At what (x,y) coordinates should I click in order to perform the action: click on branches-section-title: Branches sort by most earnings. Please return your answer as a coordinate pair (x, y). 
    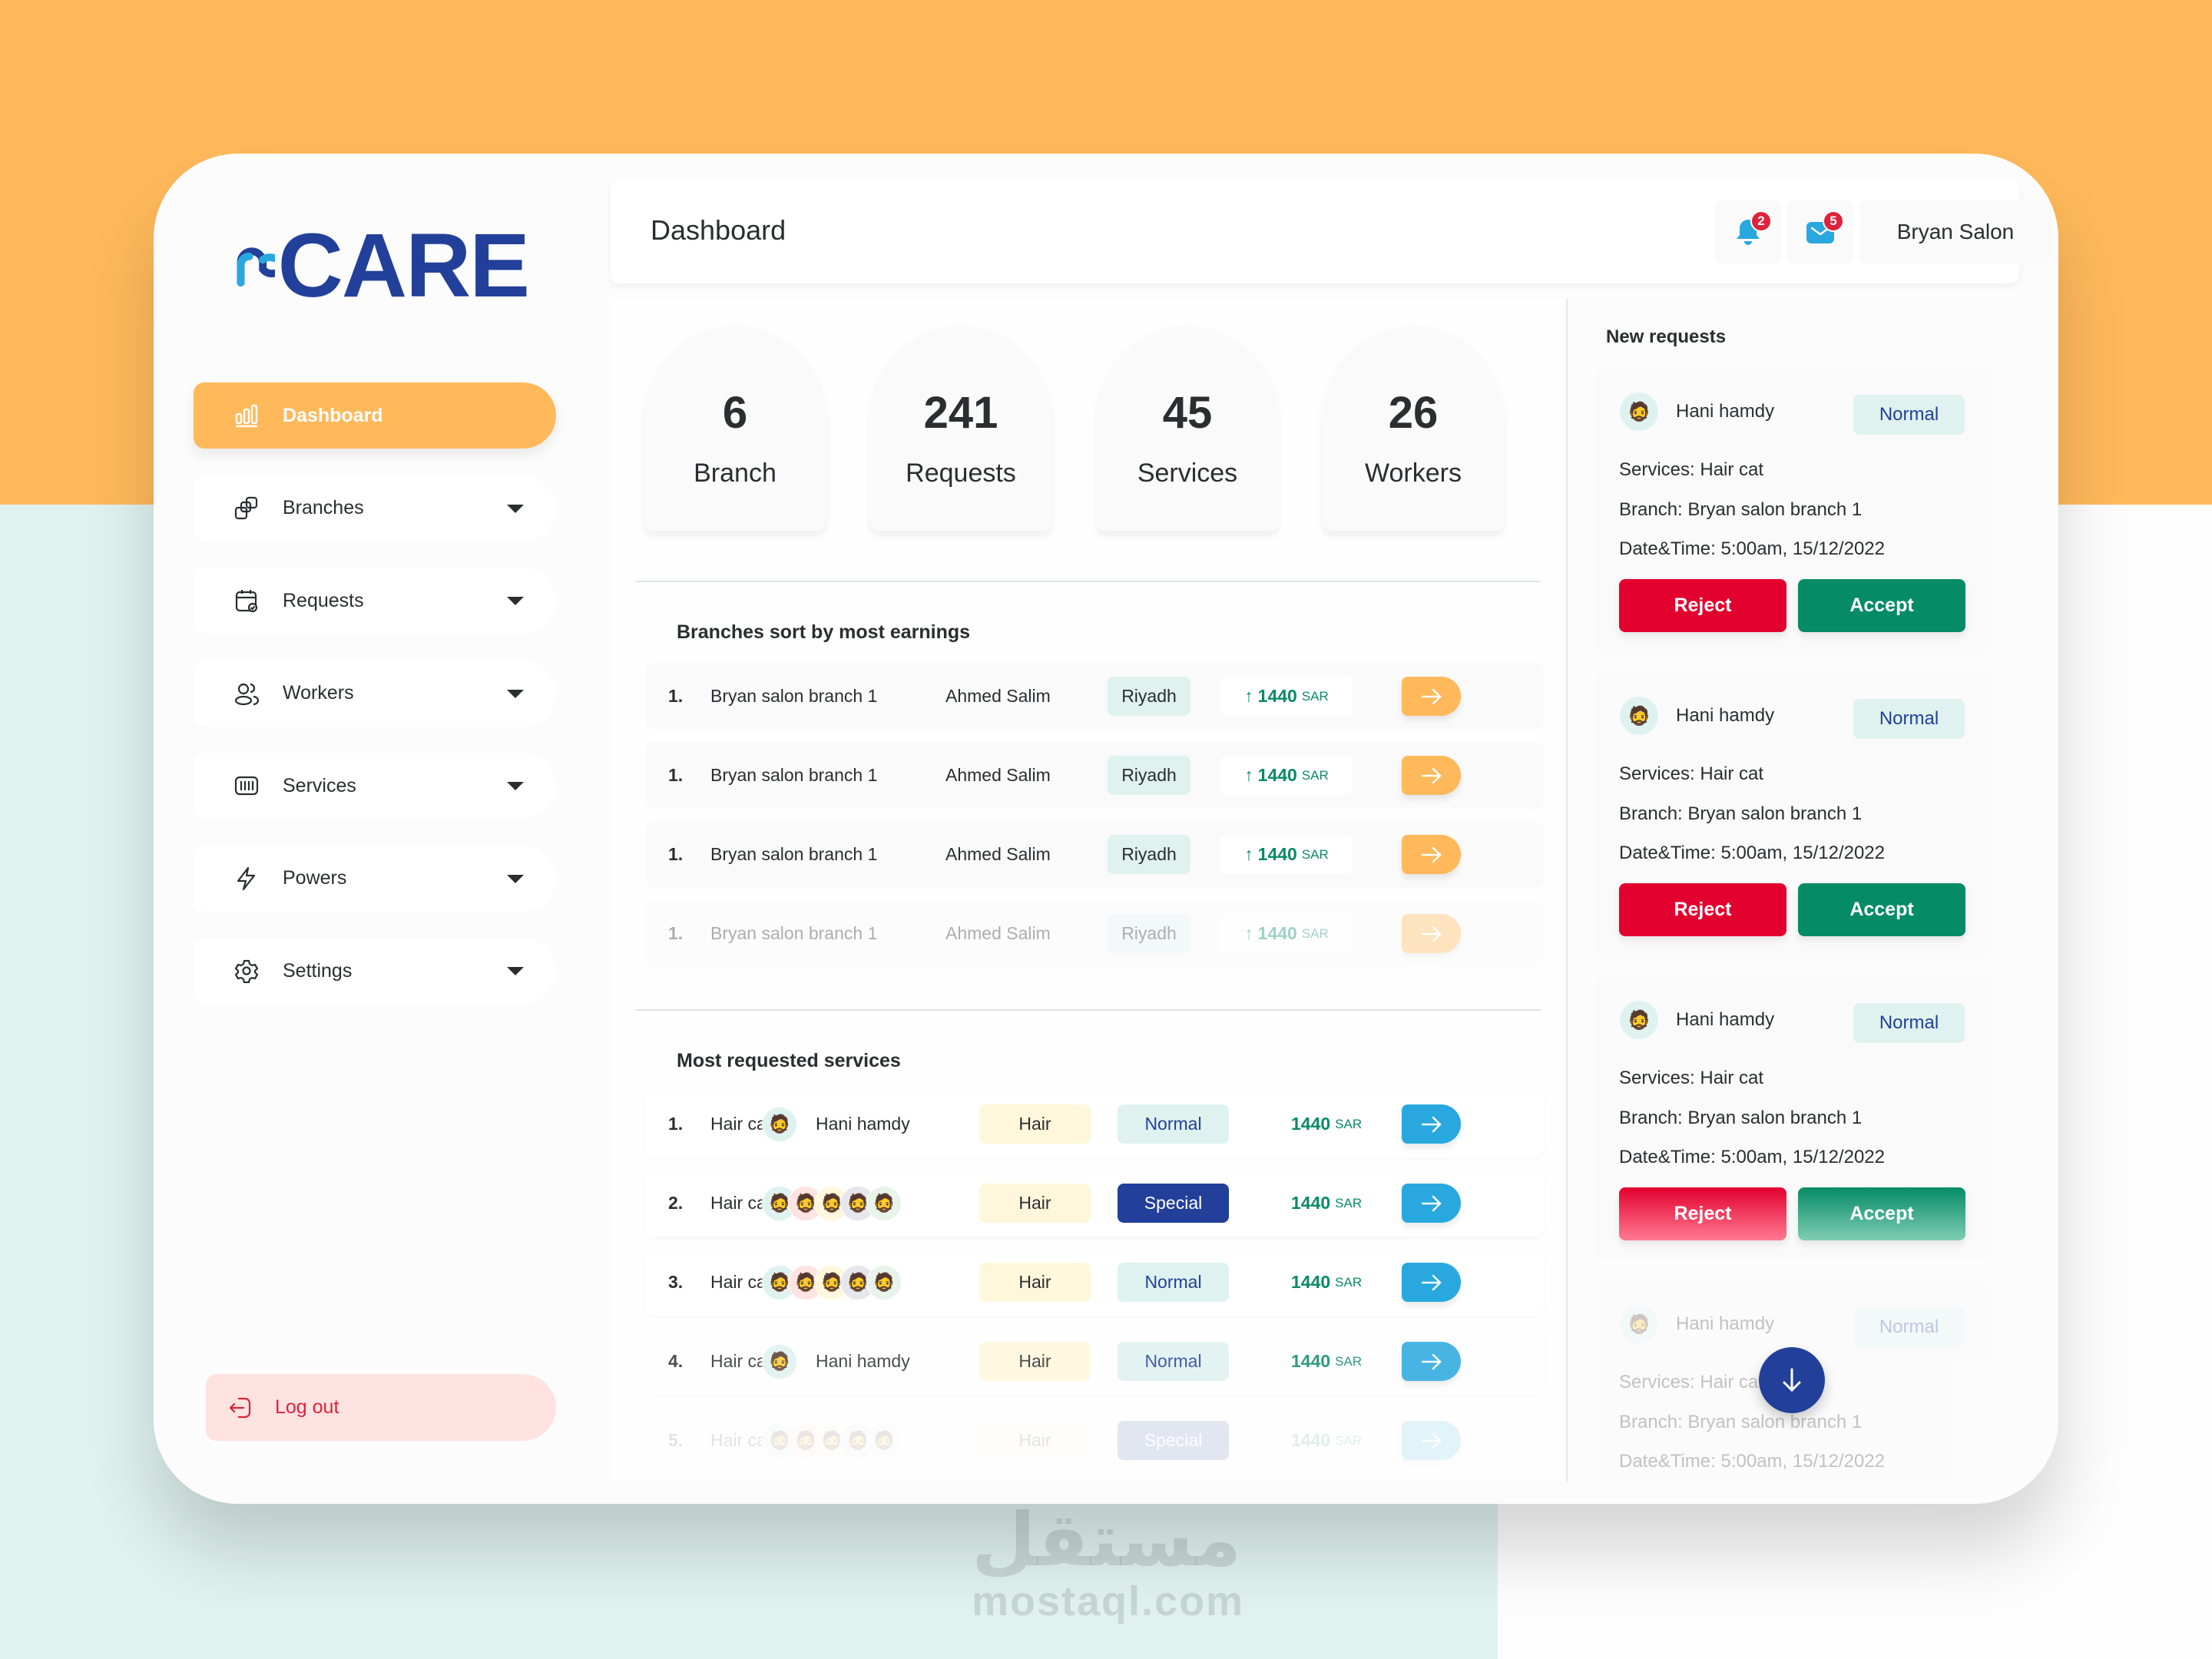
    Looking at the image, I should click on (824, 632).